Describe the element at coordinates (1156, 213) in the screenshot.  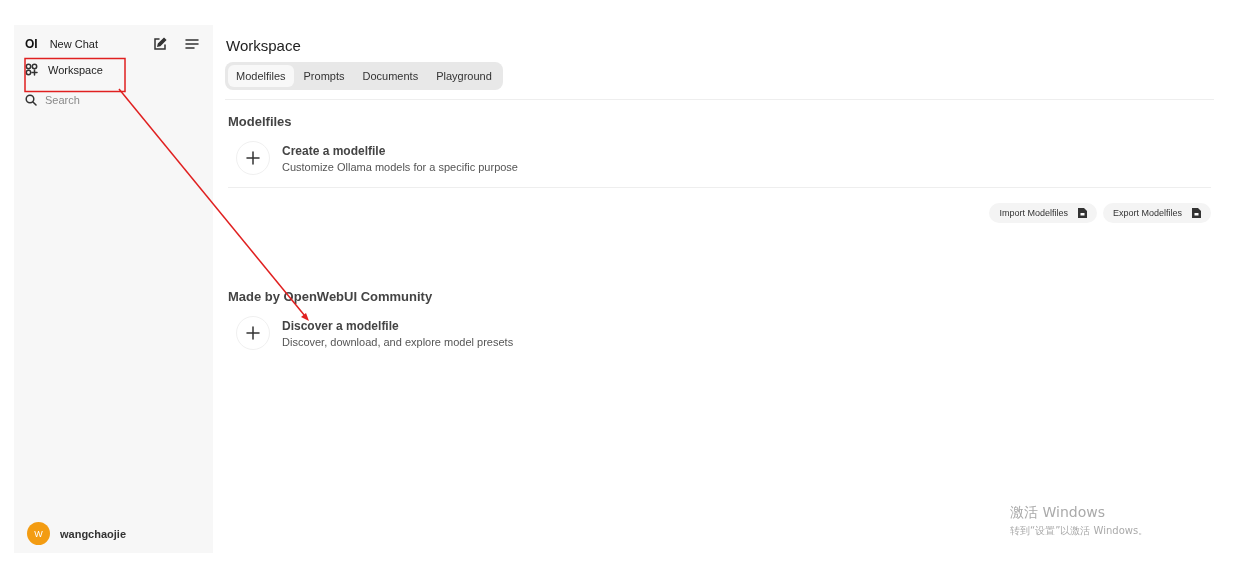
I see `file-button: Export Modelfiles` at that location.